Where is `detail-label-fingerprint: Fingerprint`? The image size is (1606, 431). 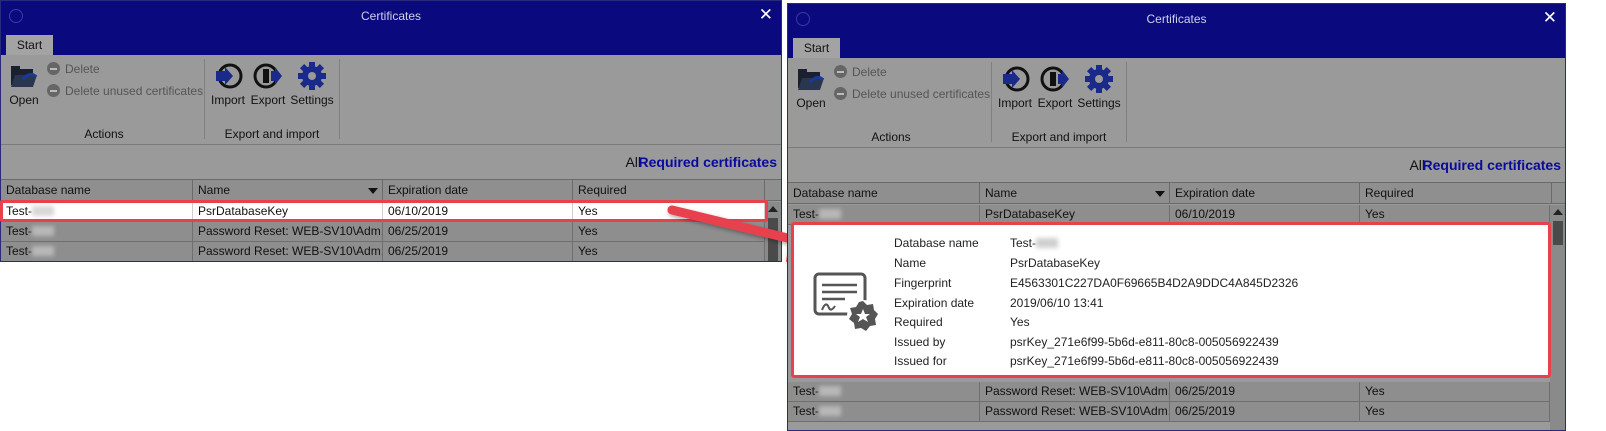 detail-label-fingerprint: Fingerprint is located at coordinates (923, 283).